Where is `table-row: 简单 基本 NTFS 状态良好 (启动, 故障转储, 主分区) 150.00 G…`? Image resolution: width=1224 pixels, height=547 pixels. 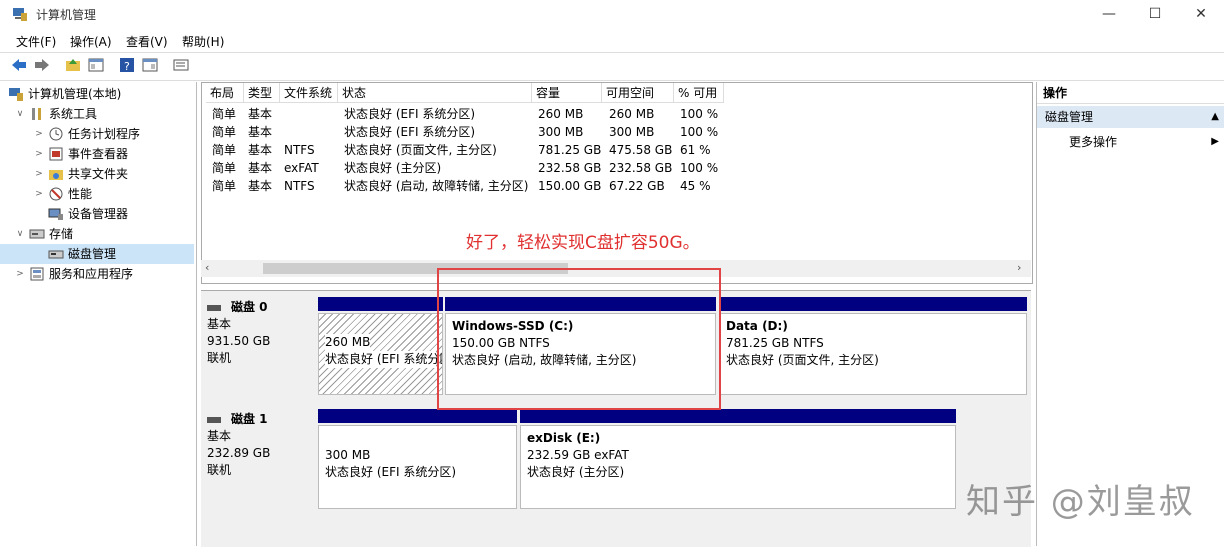
table-row: 简单 基本 NTFS 状态良好 (启动, 故障转储, 主分区) 150.00 G… is located at coordinates (472, 186).